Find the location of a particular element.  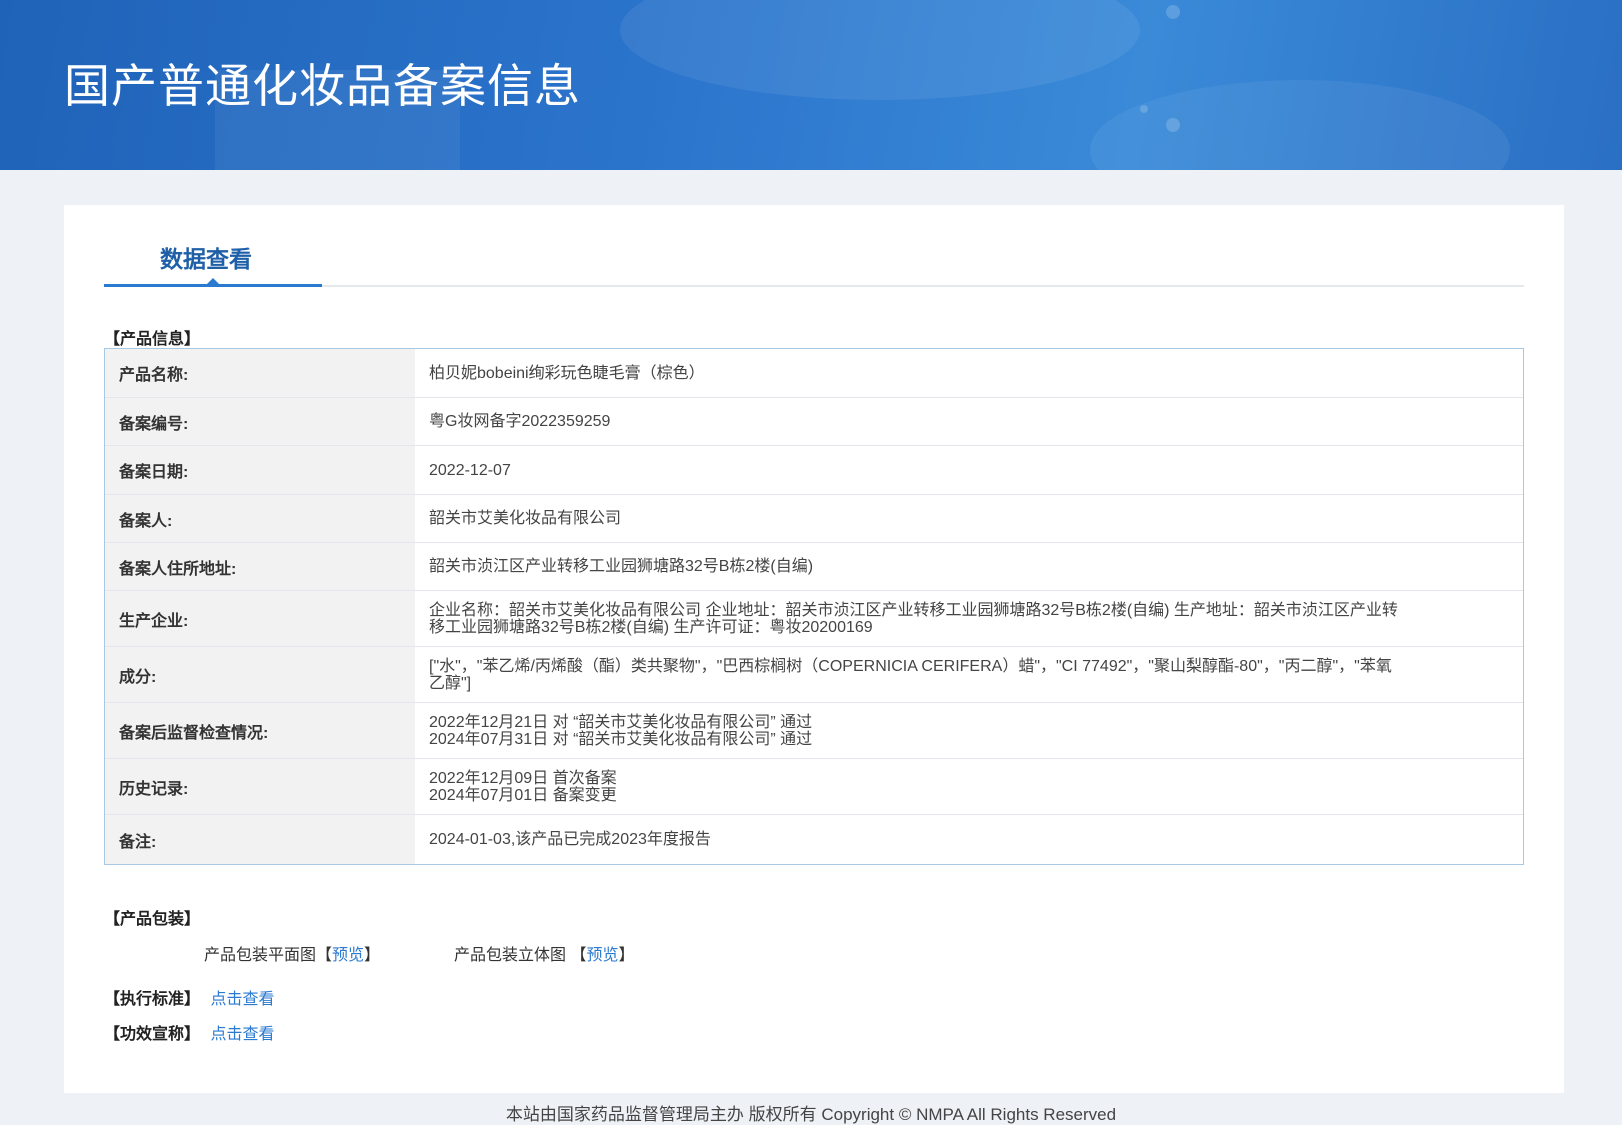

row-label: 成分: is located at coordinates (260, 674).